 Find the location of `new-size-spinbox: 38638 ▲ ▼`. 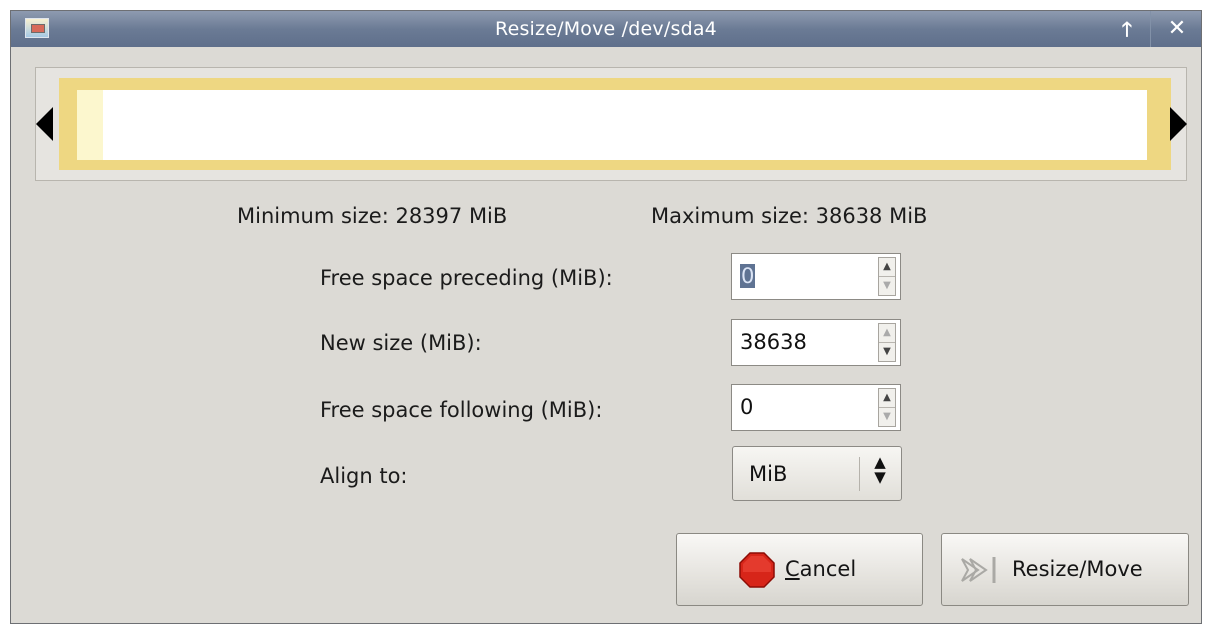

new-size-spinbox: 38638 ▲ ▼ is located at coordinates (816, 342).